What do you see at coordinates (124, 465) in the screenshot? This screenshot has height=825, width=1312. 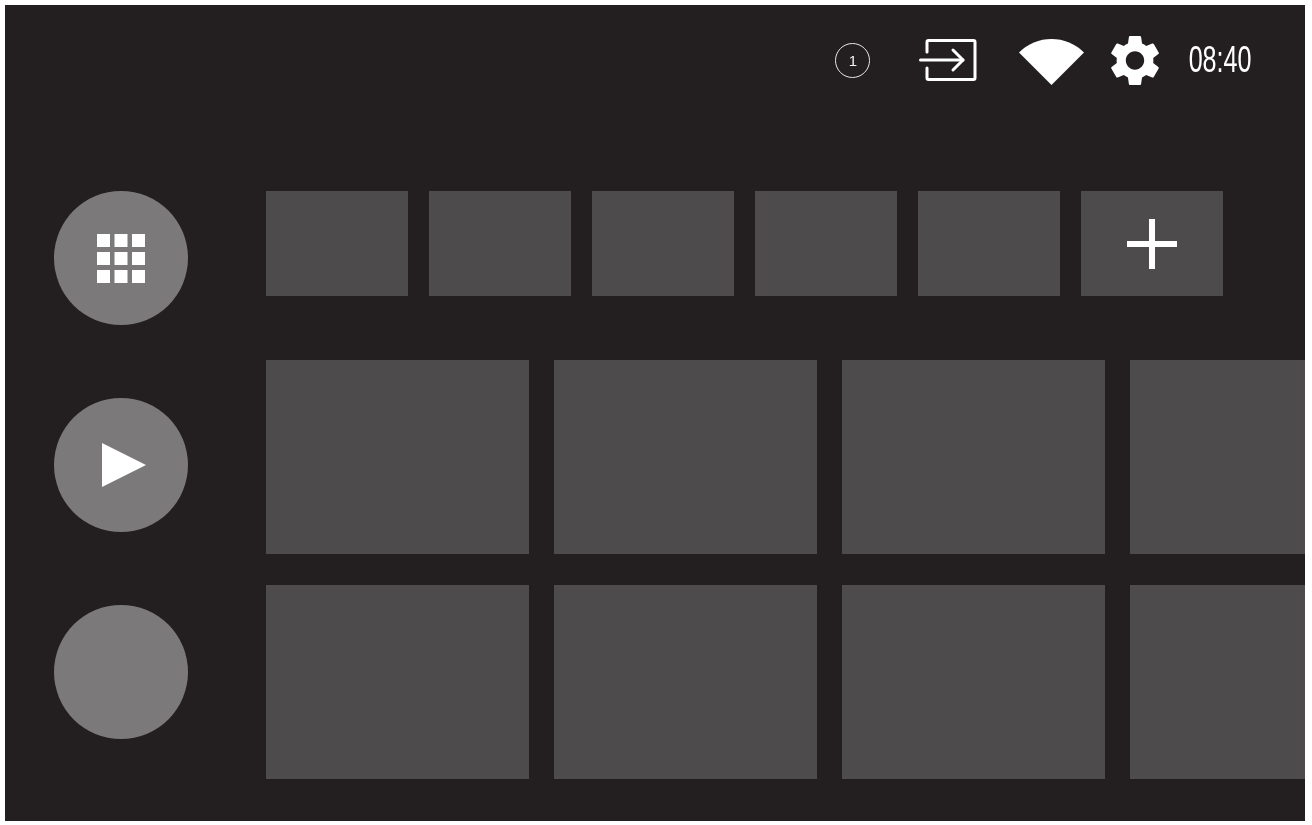 I see `play-icon` at bounding box center [124, 465].